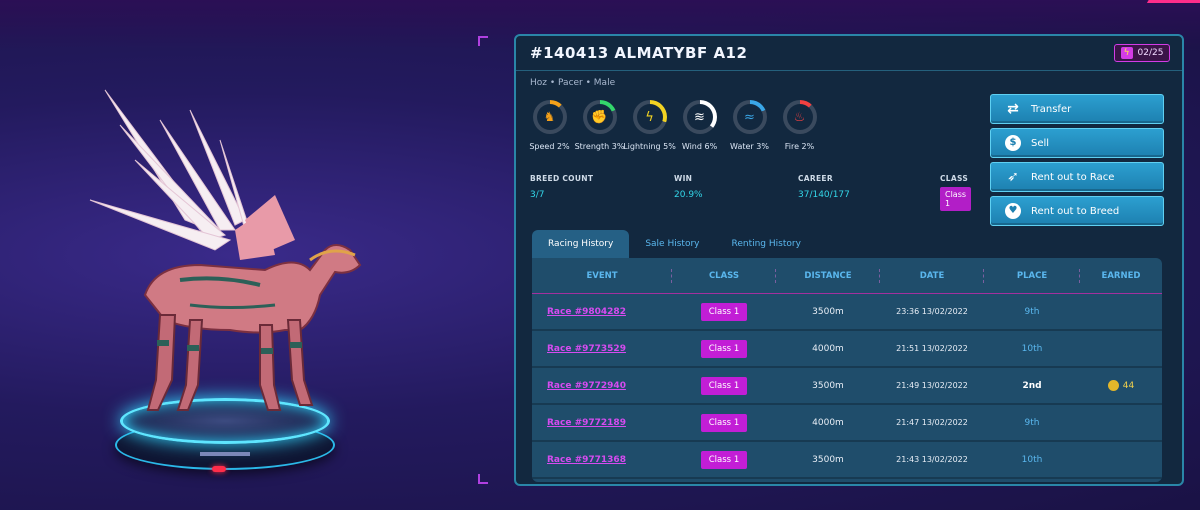 Image resolution: width=1200 pixels, height=510 pixels. I want to click on place-cell: 2nd, so click(1032, 385).